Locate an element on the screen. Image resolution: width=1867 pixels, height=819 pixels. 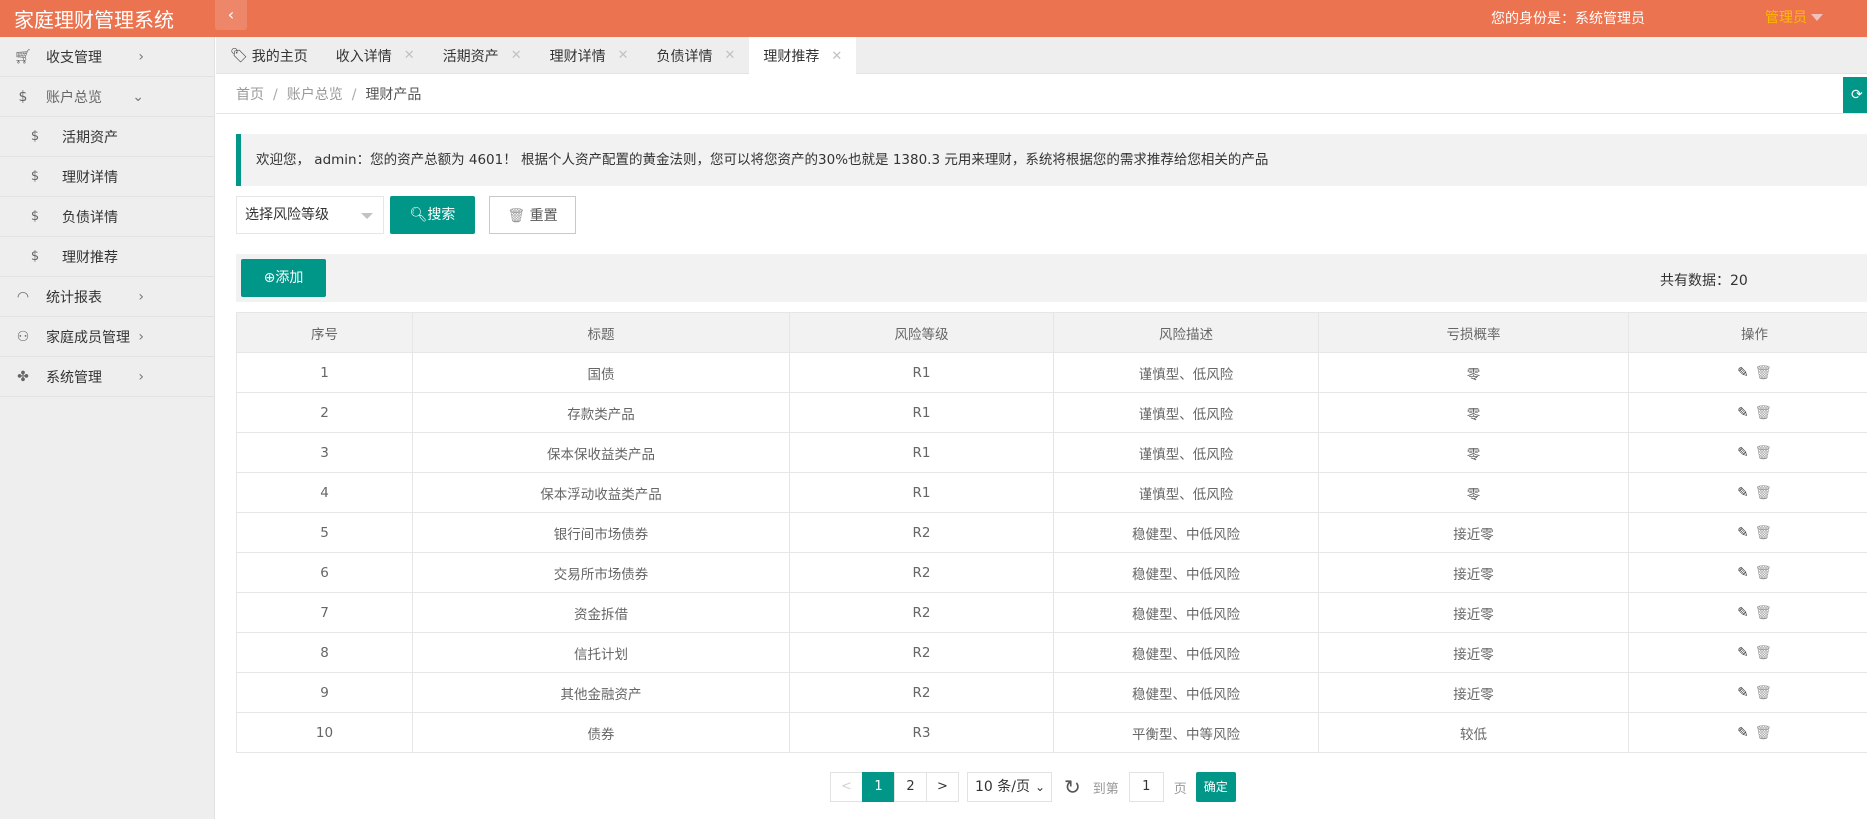
add-button: ⊕添加 is located at coordinates (283, 278).